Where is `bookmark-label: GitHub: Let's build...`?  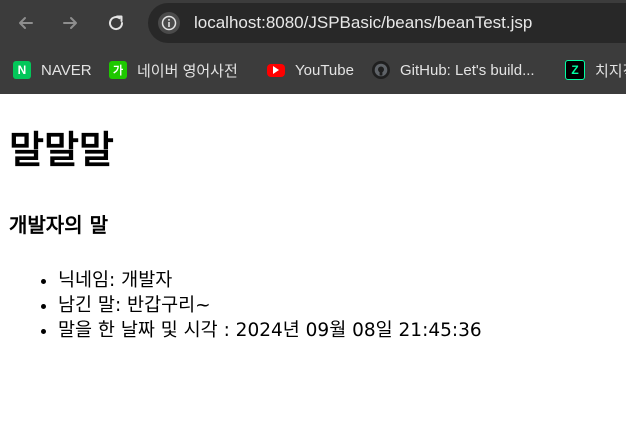 bookmark-label: GitHub: Let's build... is located at coordinates (467, 70).